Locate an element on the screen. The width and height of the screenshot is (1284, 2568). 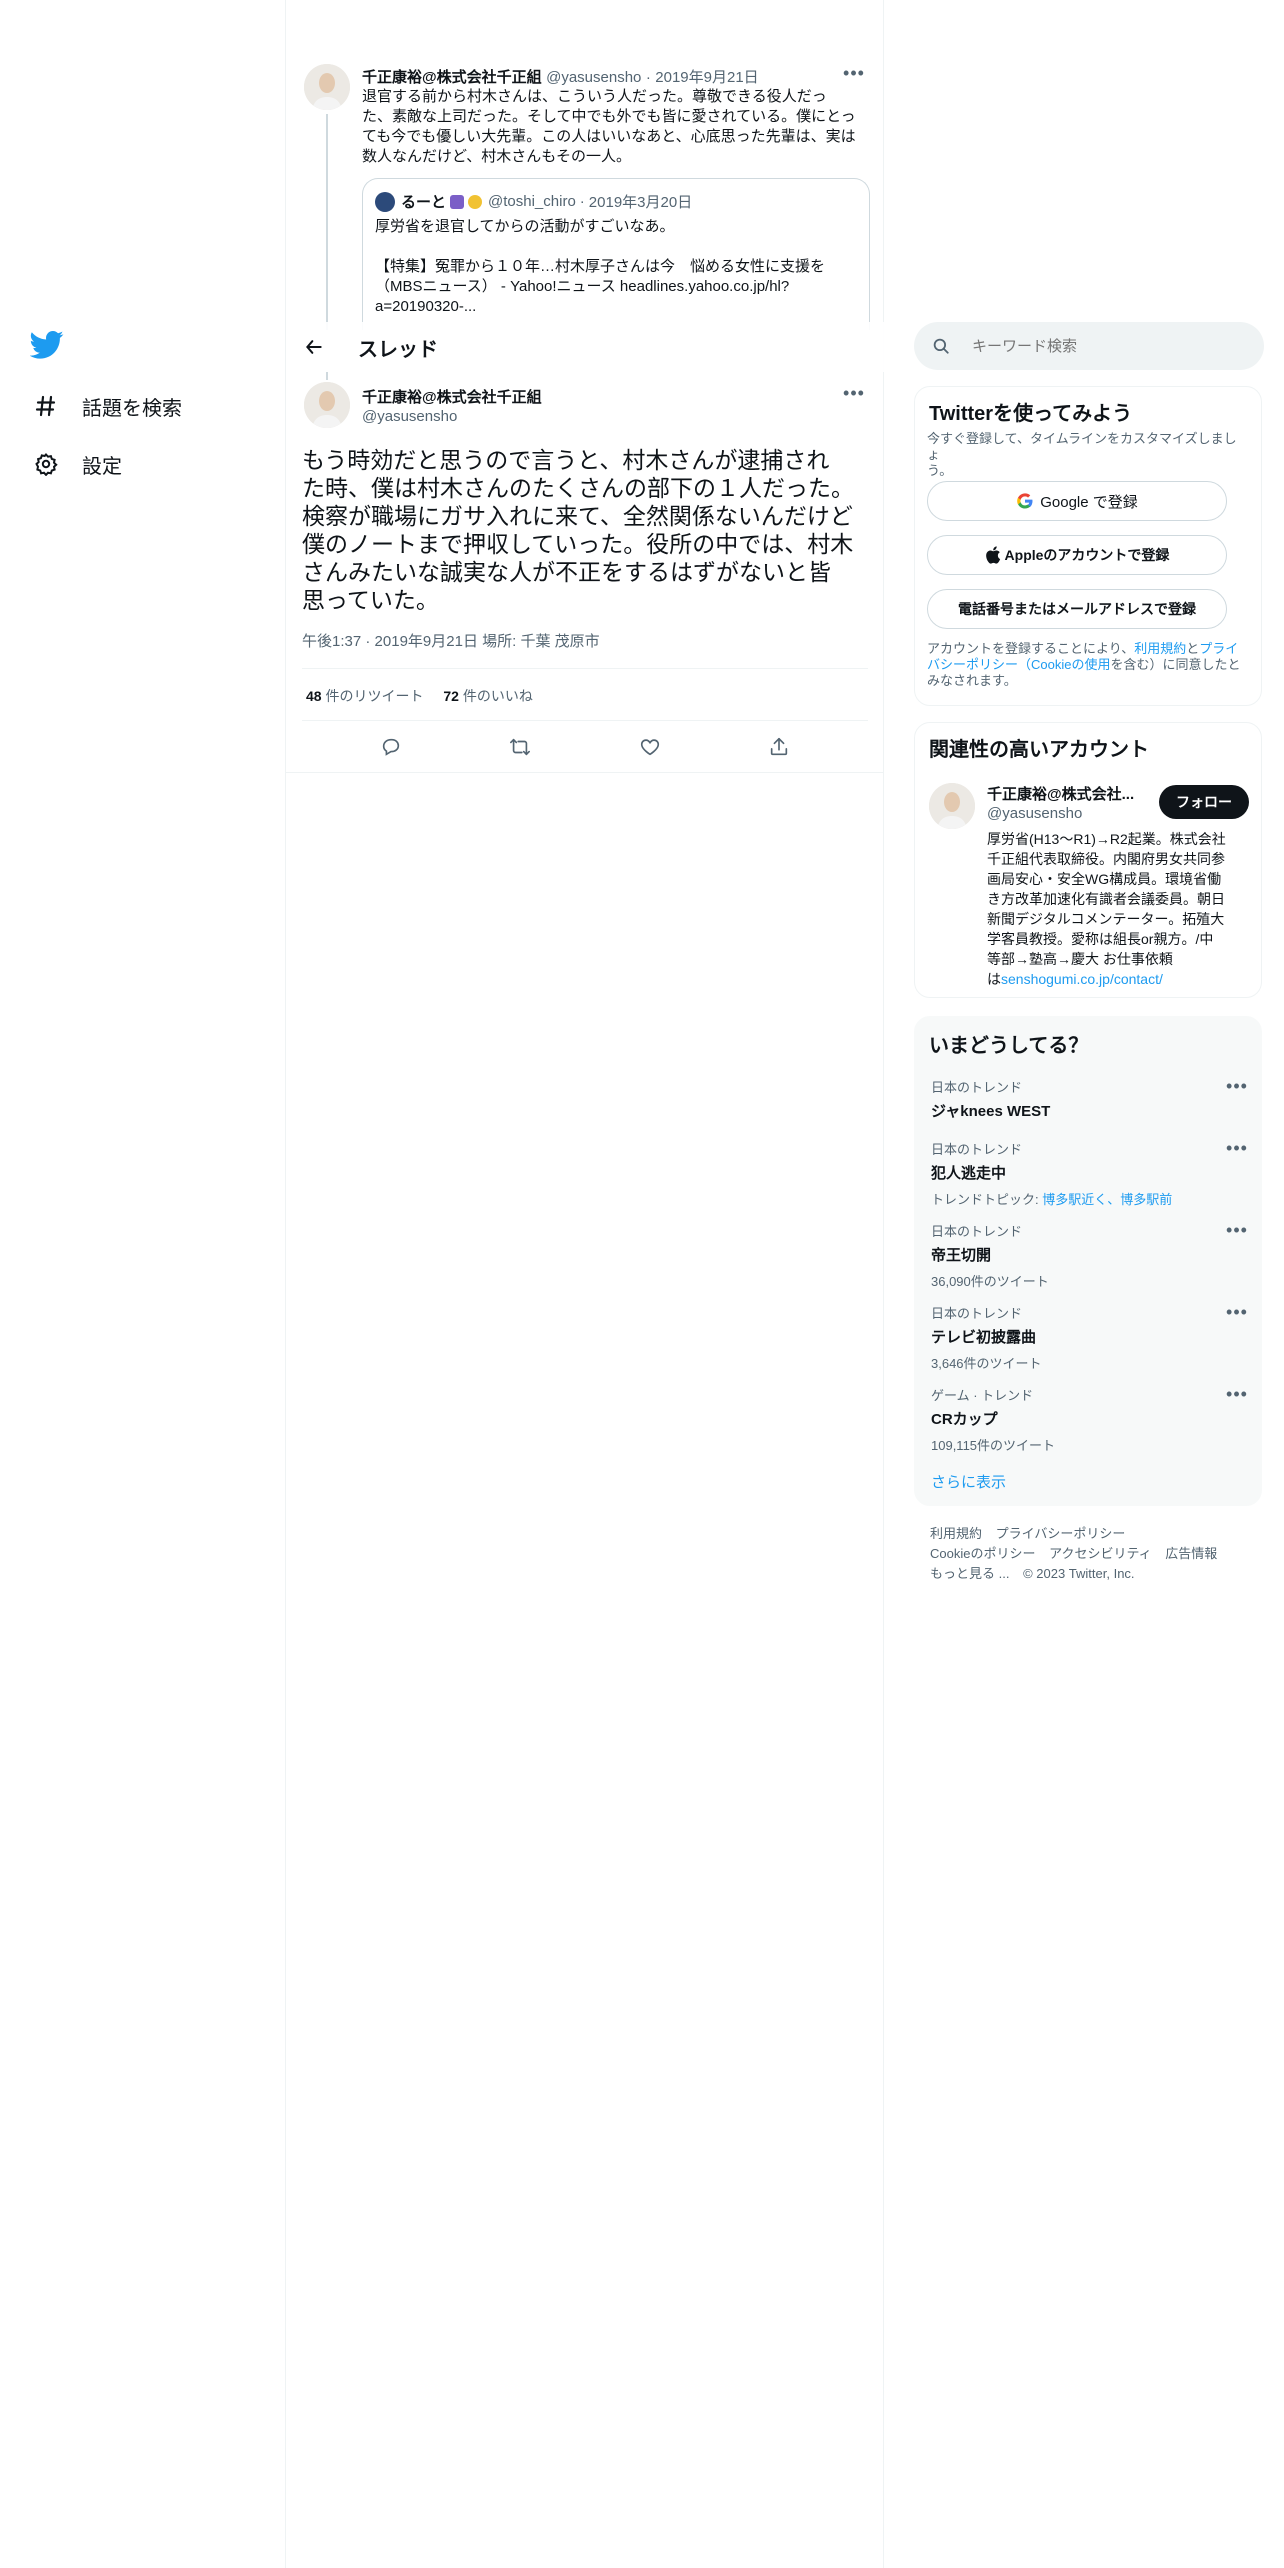
privacy-link-b: バシーポリシー is located at coordinates (972, 664).